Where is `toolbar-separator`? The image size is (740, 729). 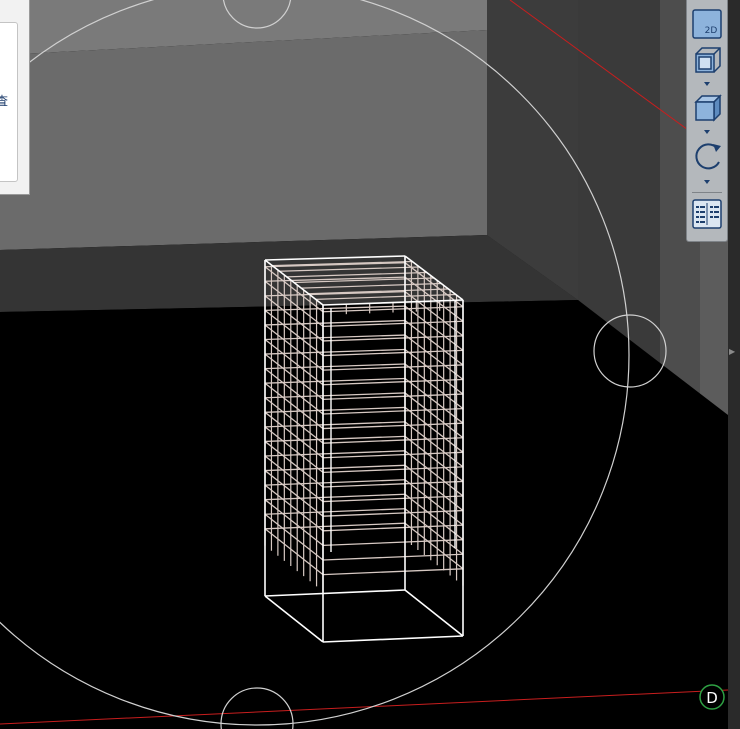 toolbar-separator is located at coordinates (707, 192).